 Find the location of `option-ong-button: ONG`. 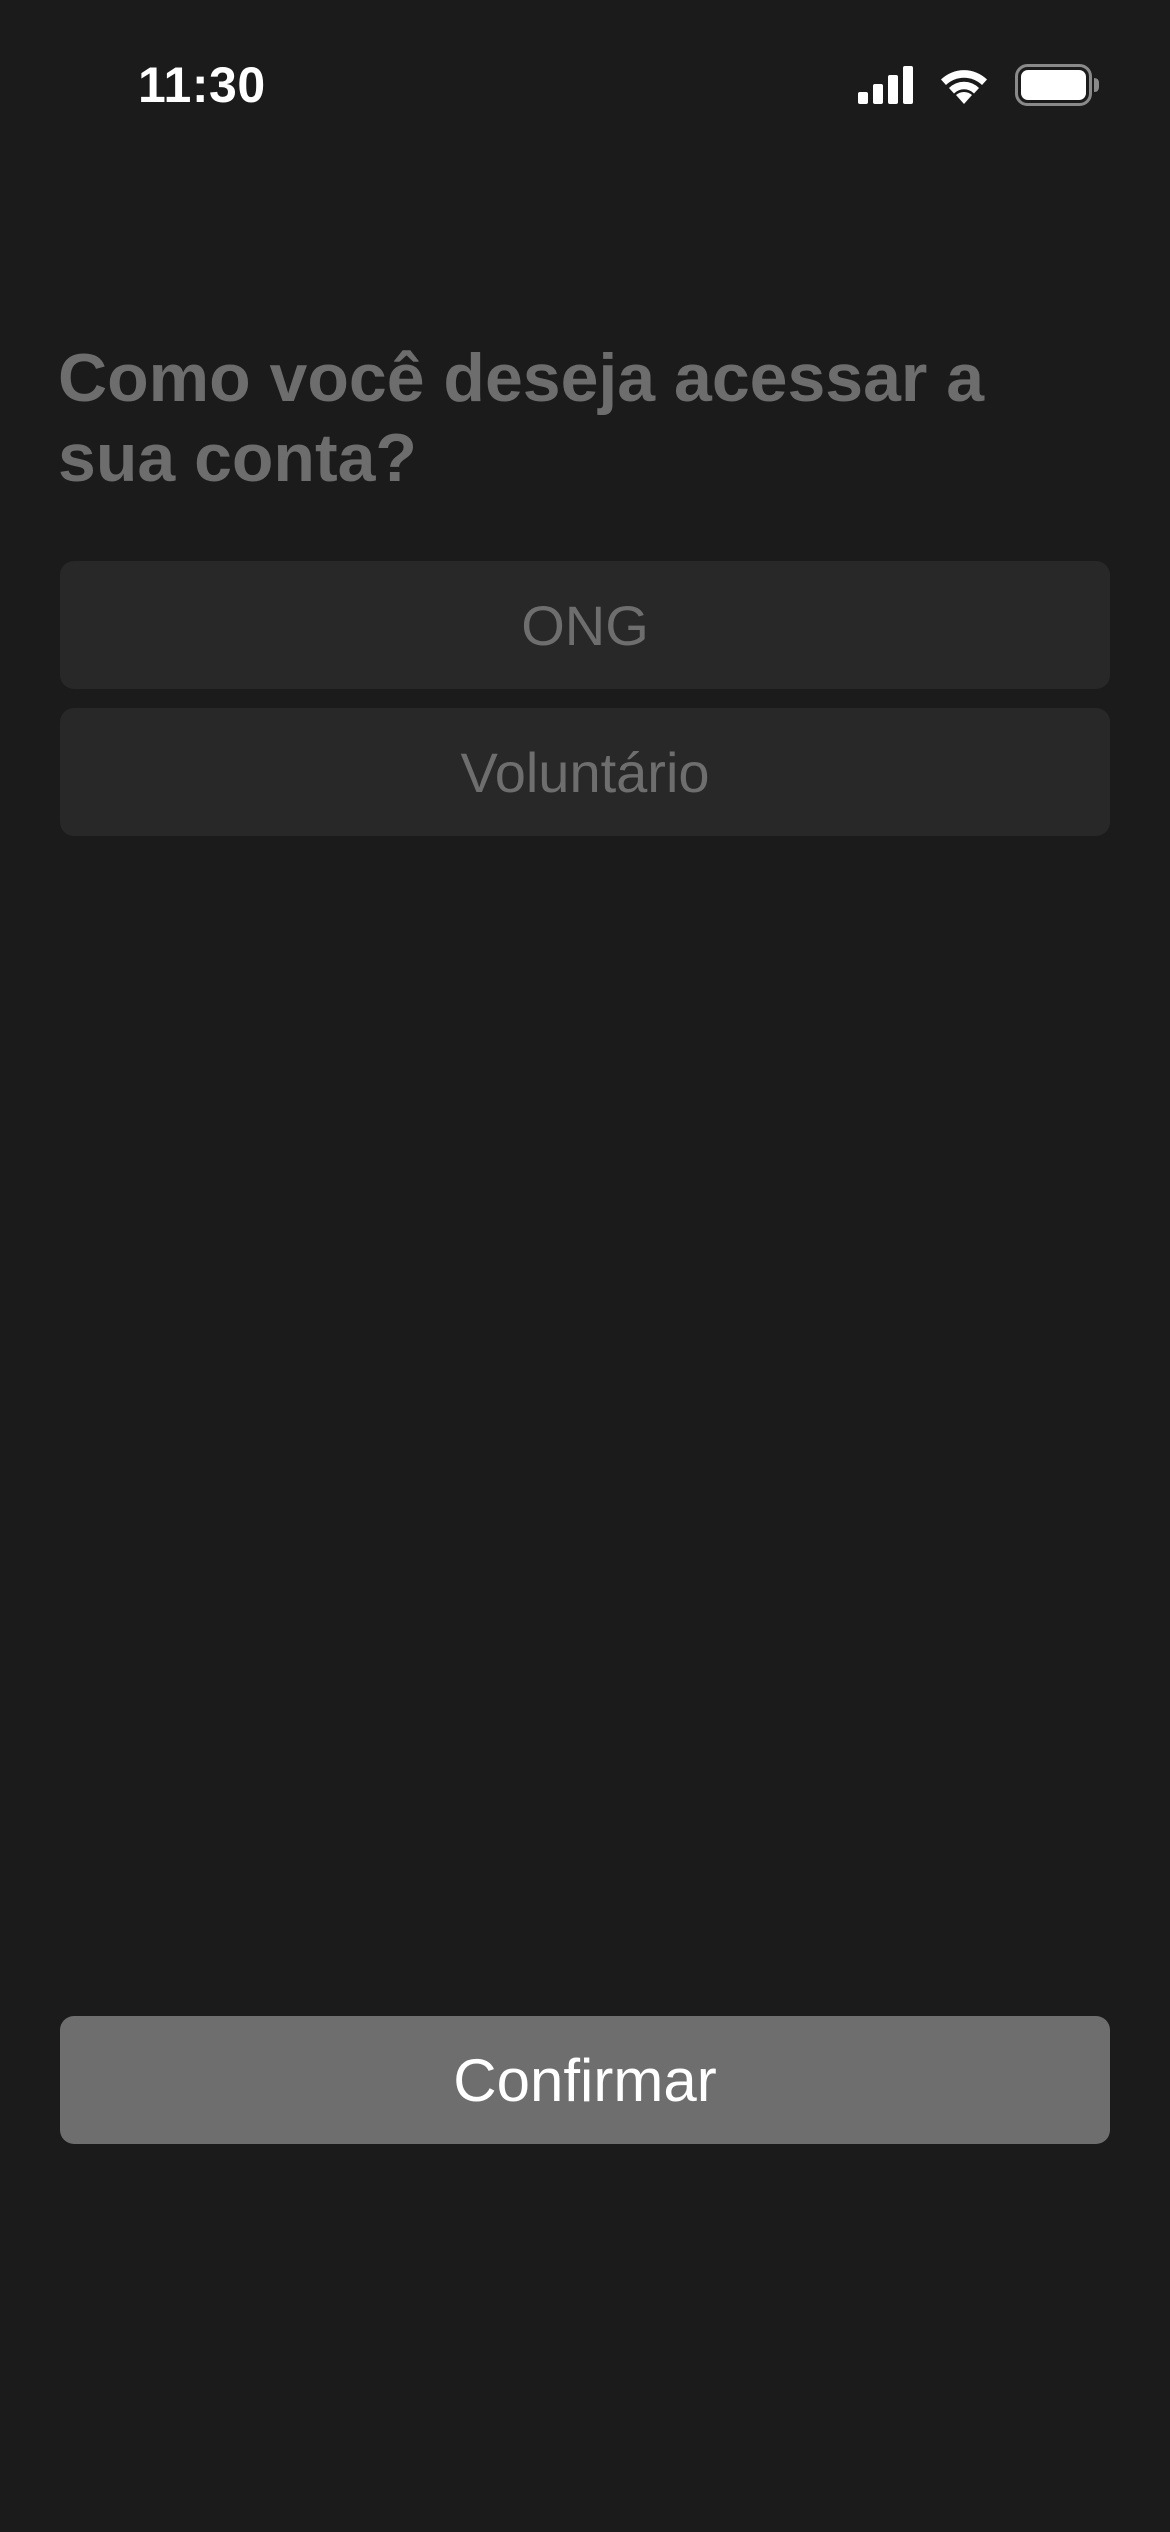

option-ong-button: ONG is located at coordinates (585, 625).